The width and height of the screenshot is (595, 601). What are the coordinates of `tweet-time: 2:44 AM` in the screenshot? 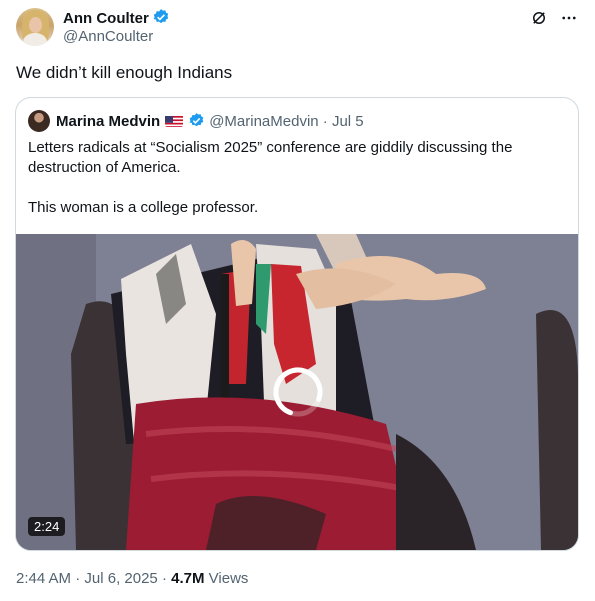 It's located at (43, 578).